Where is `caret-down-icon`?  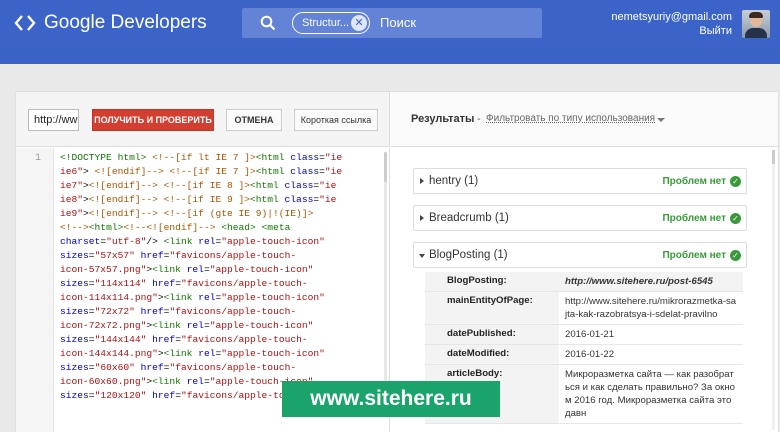
caret-down-icon is located at coordinates (422, 256).